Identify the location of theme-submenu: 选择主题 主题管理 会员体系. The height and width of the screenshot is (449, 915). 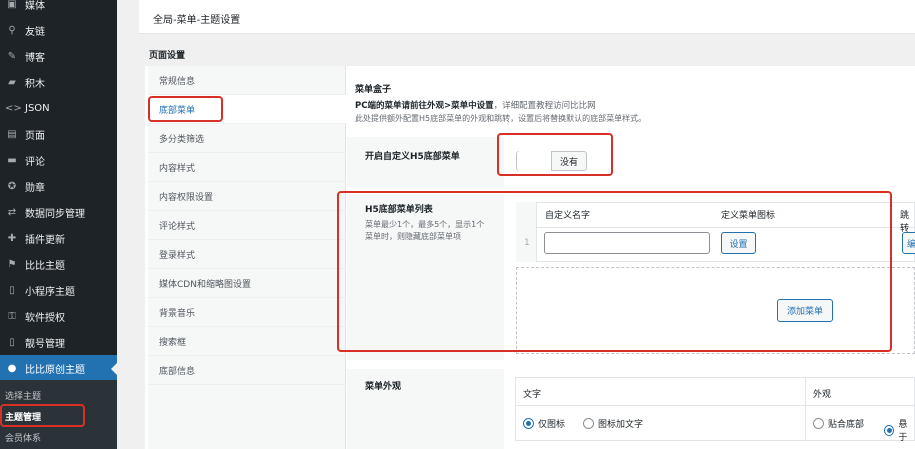
(58, 414).